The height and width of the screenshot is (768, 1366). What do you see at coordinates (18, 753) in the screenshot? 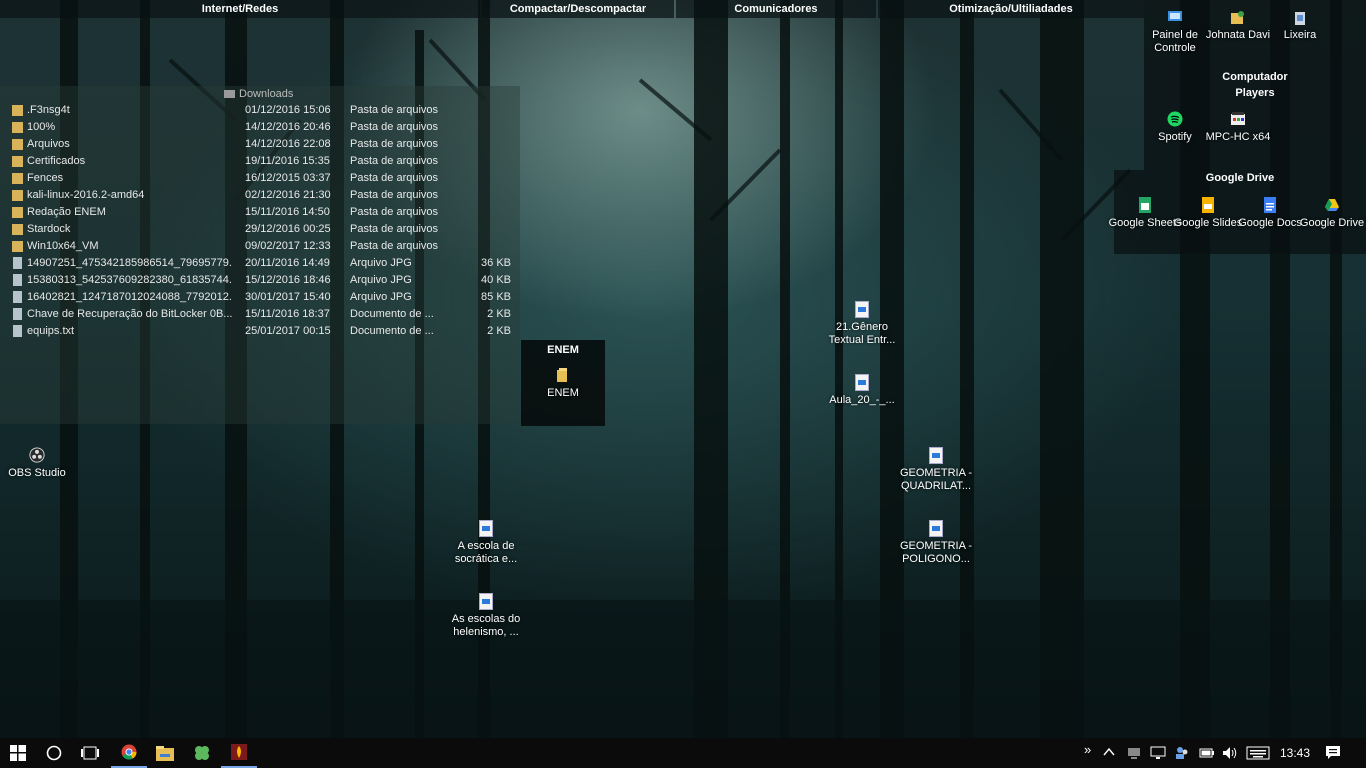
I see `start-button` at bounding box center [18, 753].